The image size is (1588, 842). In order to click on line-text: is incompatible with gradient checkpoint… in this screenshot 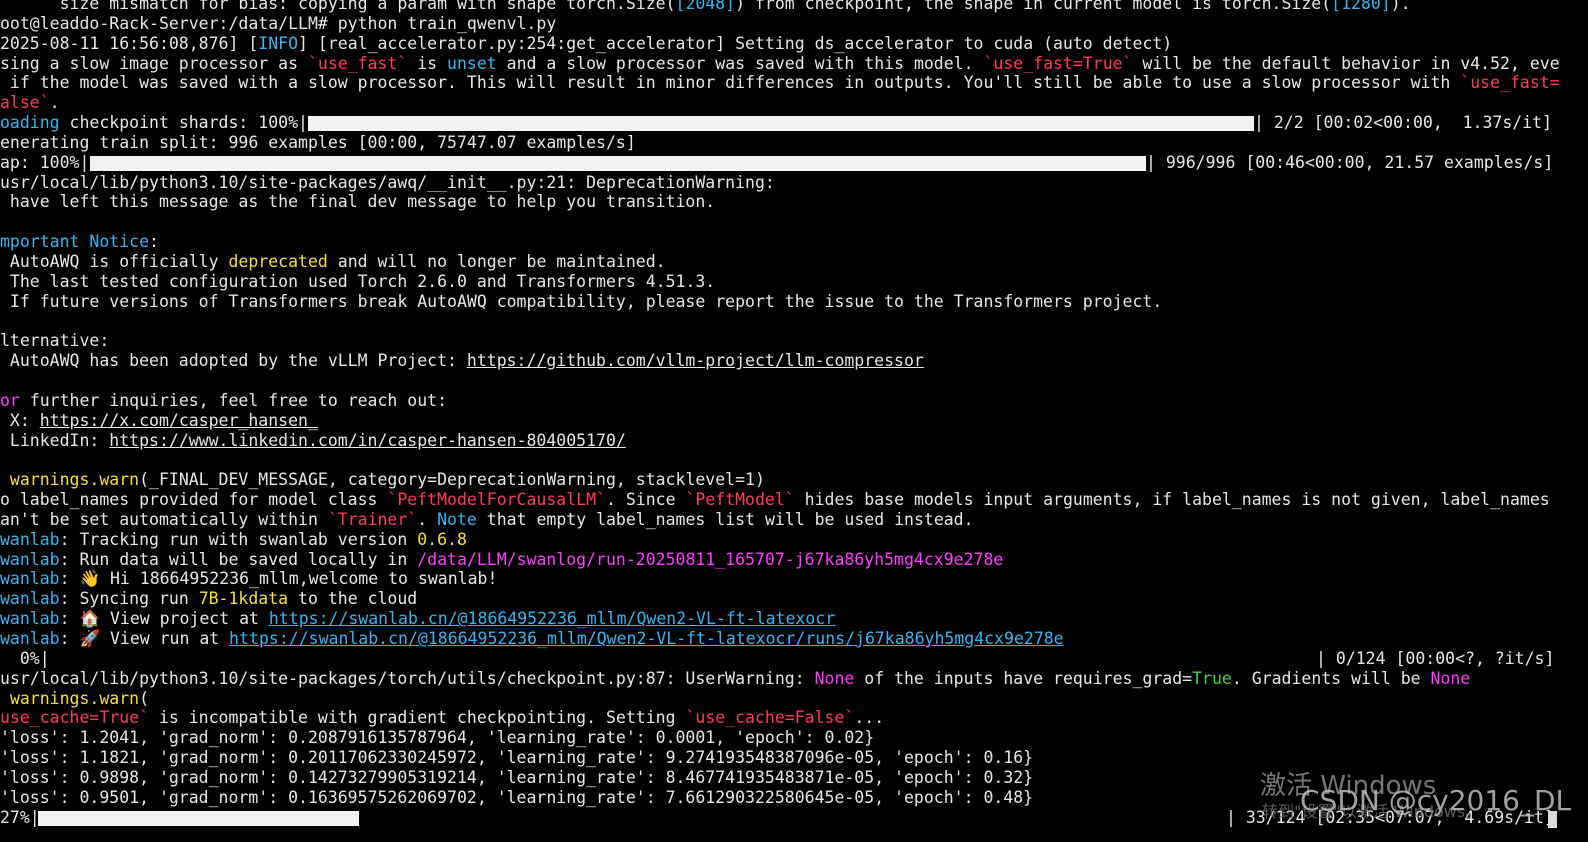, I will do `click(417, 718)`.